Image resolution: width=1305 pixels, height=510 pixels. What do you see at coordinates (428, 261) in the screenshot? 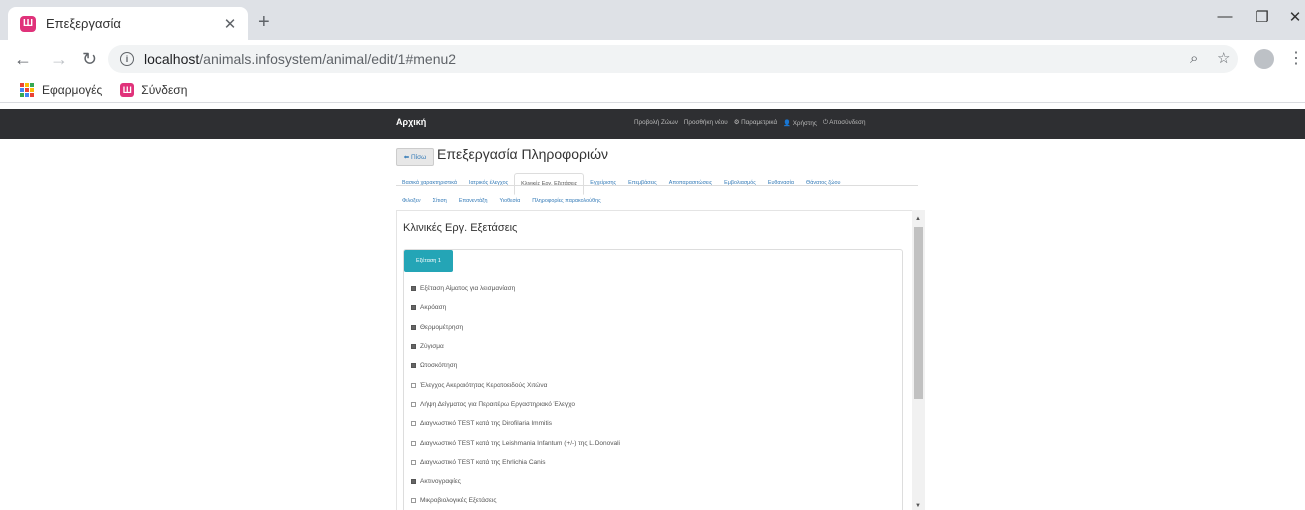
I see `exam-tab-1: Εξέταση 1` at bounding box center [428, 261].